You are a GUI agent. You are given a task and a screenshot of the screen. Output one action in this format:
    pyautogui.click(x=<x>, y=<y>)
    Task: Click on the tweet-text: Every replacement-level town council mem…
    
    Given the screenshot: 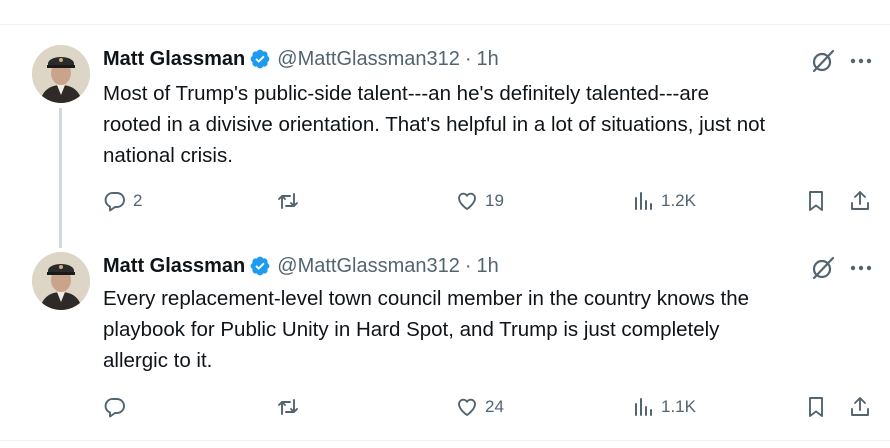 What is the action you would take?
    pyautogui.click(x=426, y=329)
    